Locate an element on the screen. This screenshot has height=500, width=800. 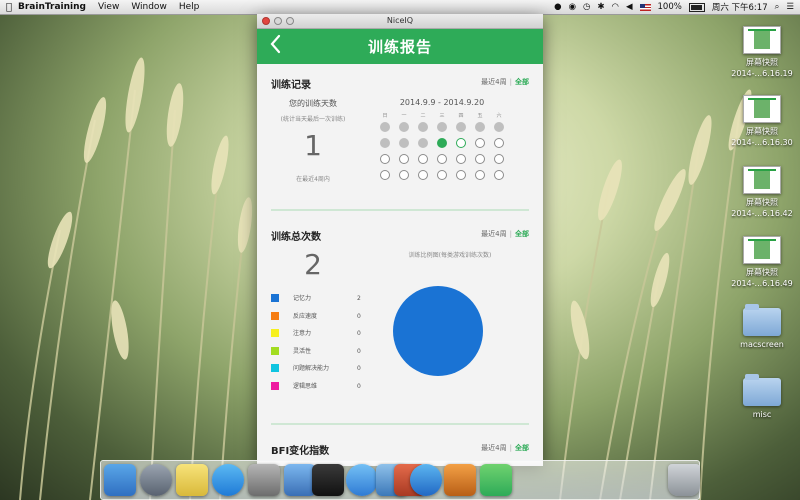
weekday-label: 二 is located at coordinates (423, 116).